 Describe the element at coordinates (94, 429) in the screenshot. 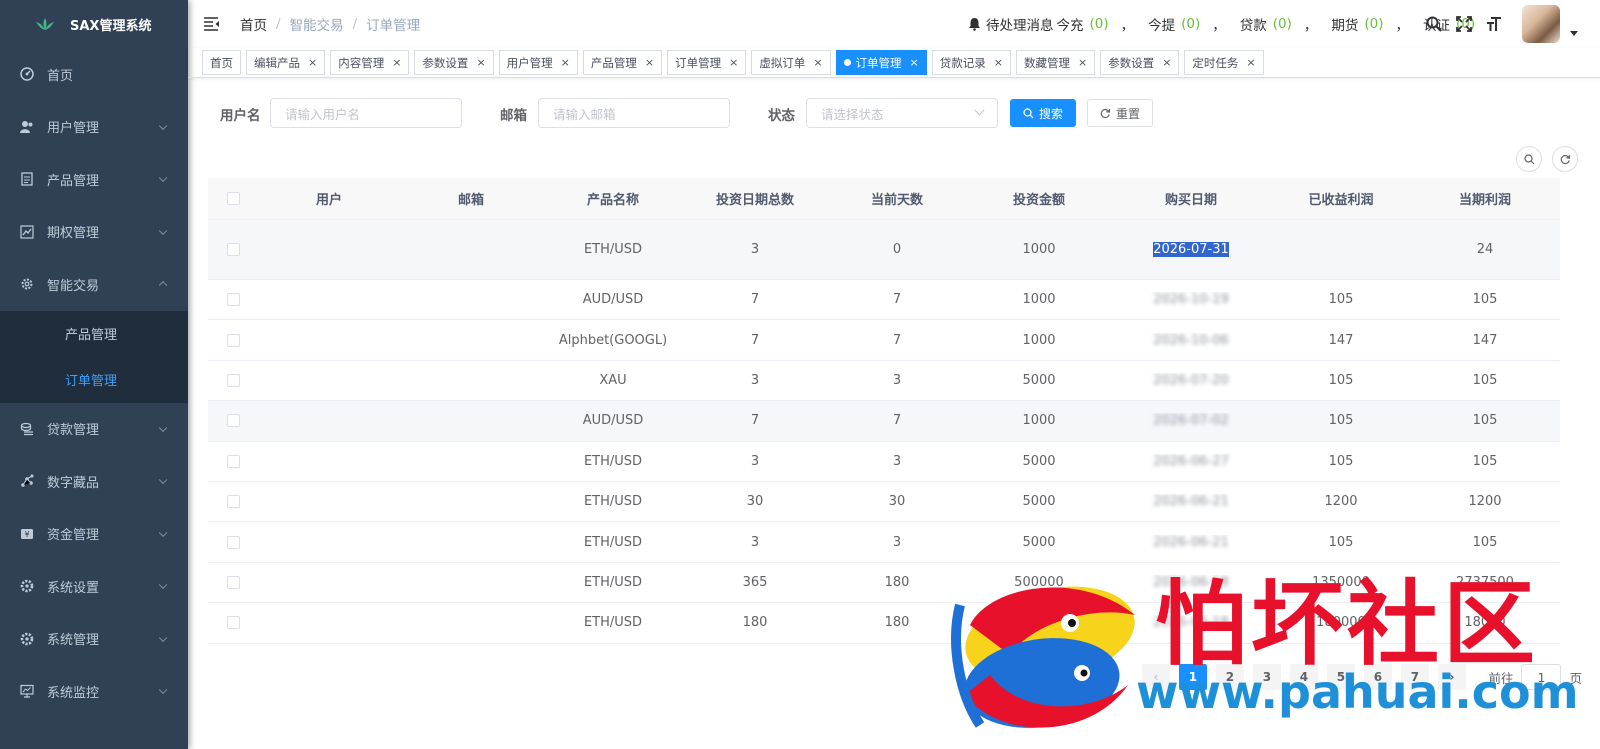

I see `sidebar-item-loans: 贷款管理` at that location.